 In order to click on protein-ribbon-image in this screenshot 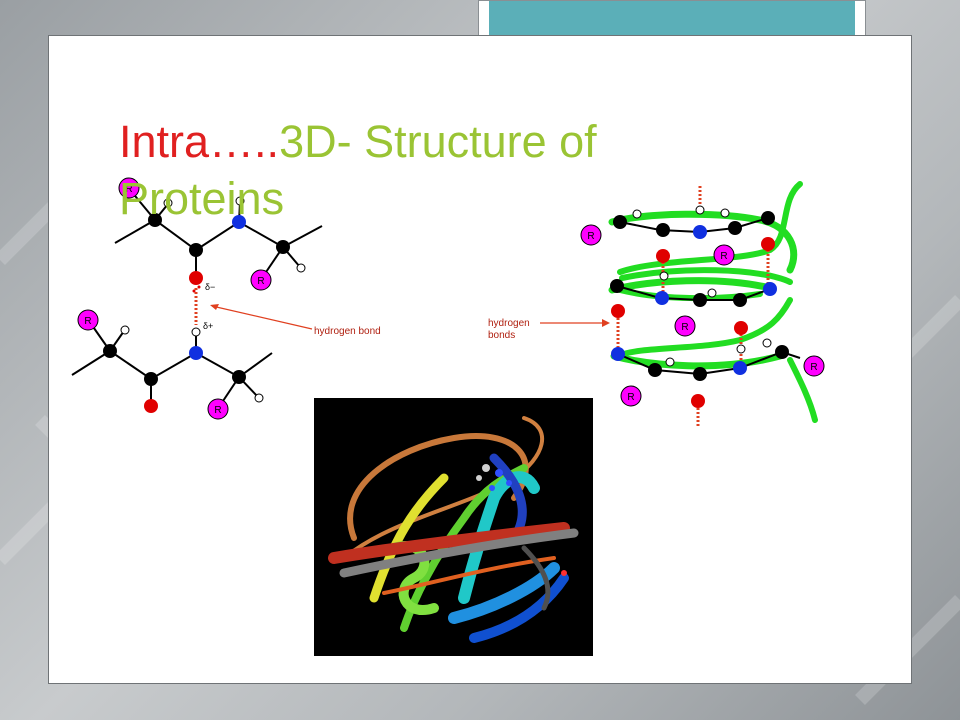, I will do `click(453, 527)`.